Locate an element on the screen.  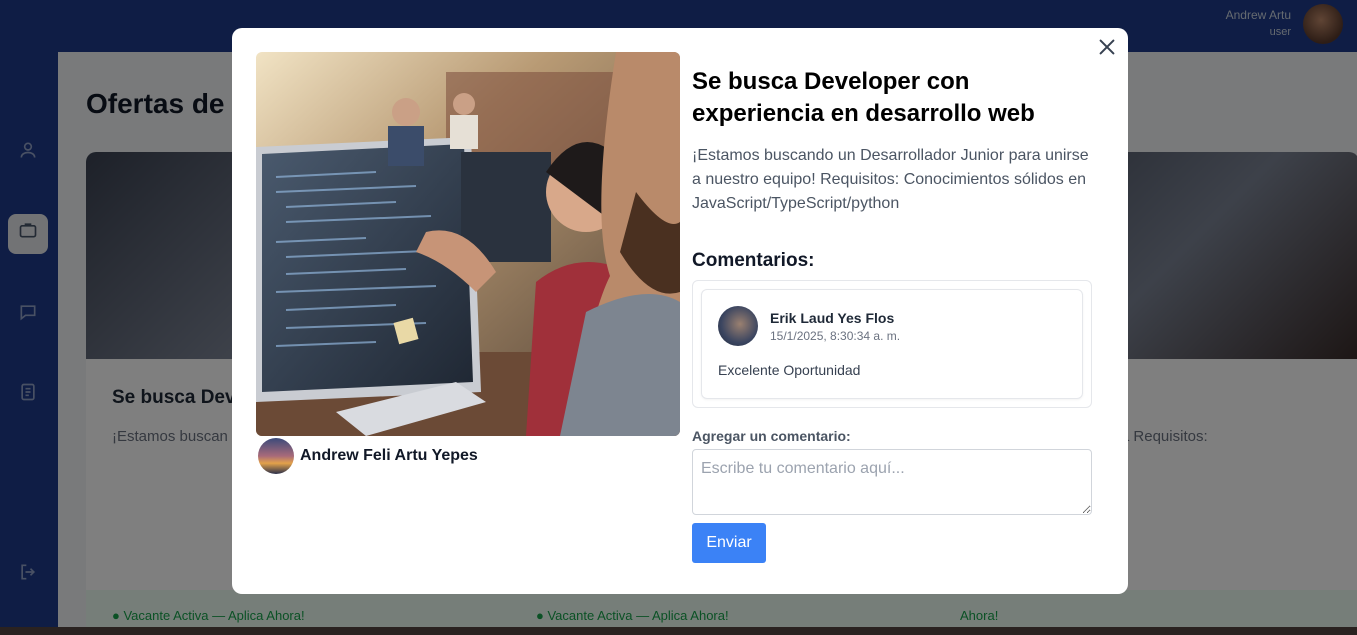
comment-input is located at coordinates (892, 482).